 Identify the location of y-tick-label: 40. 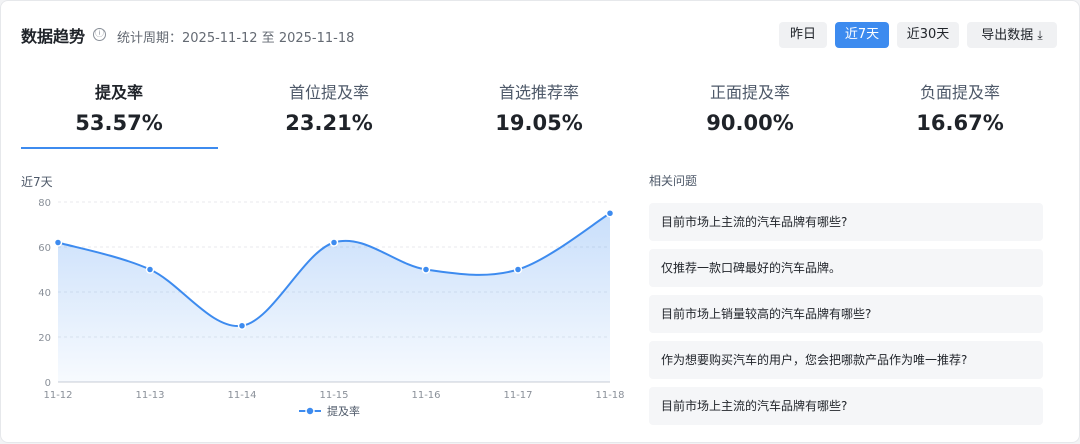
(44, 293).